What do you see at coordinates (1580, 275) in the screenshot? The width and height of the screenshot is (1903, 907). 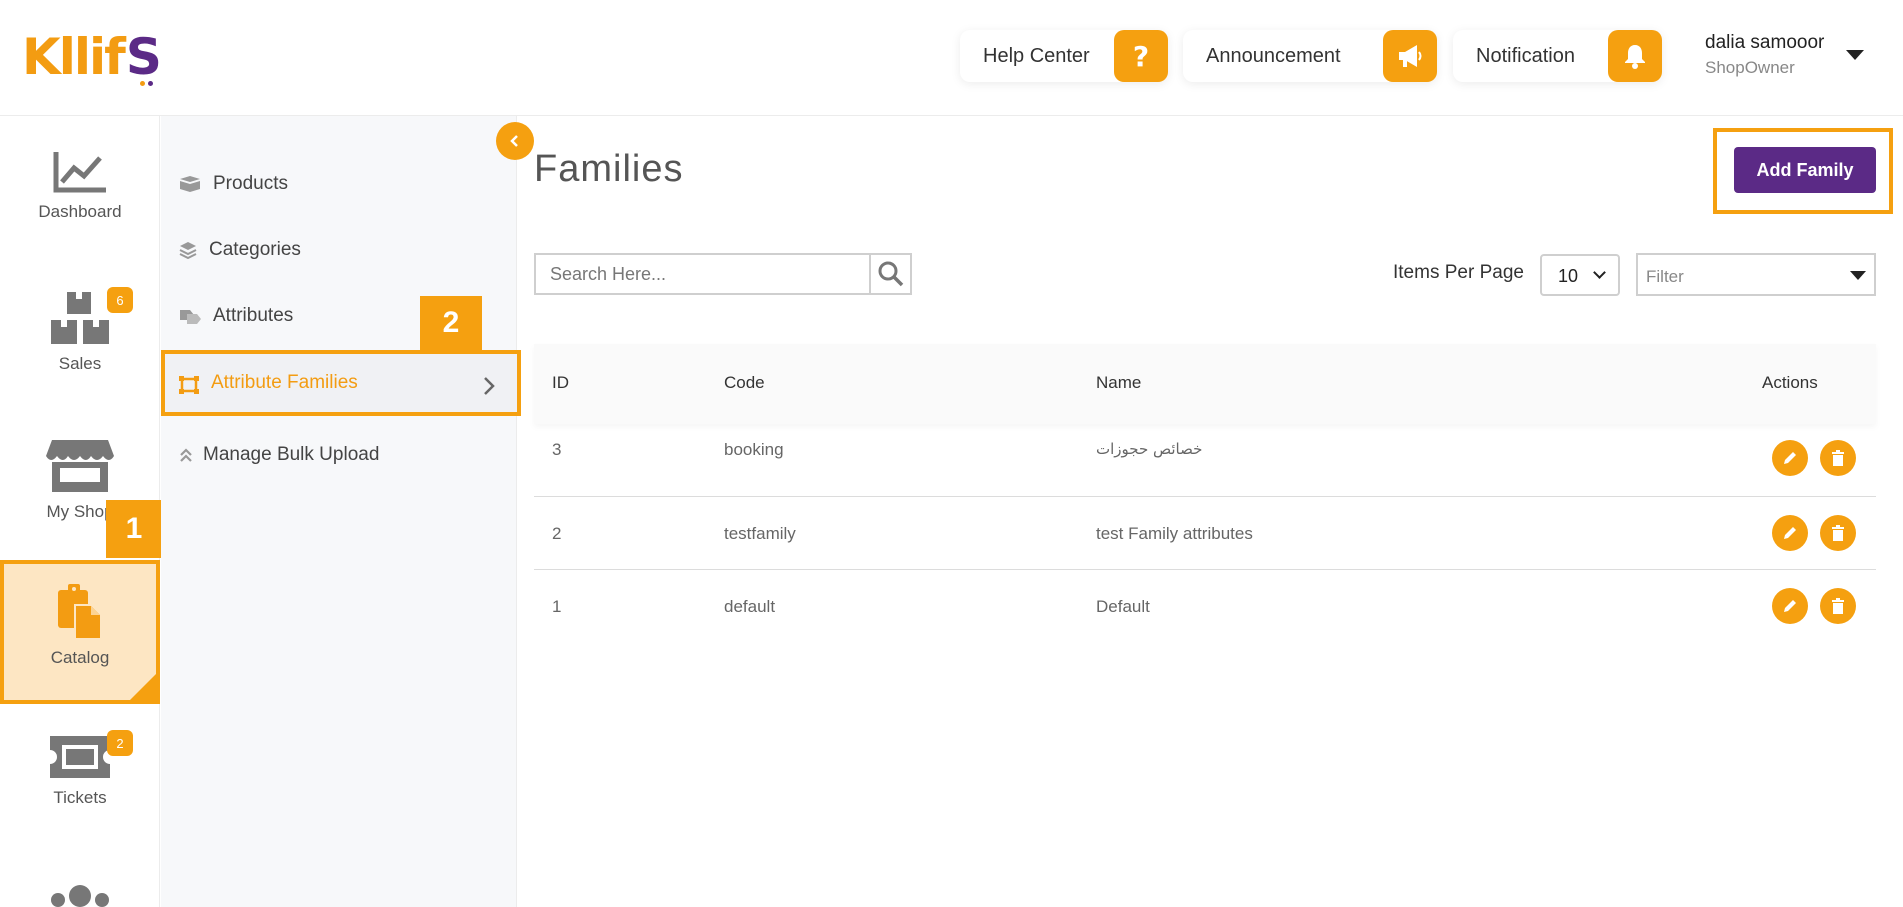 I see `items-per-page-select: 10` at bounding box center [1580, 275].